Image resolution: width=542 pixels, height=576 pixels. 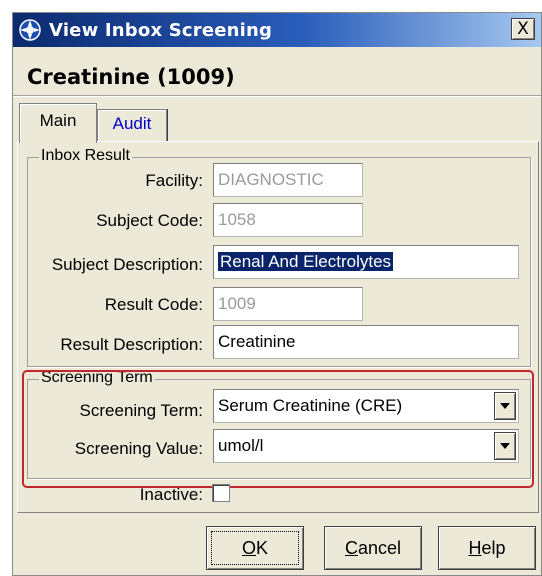 I want to click on close-icon: X, so click(x=523, y=29).